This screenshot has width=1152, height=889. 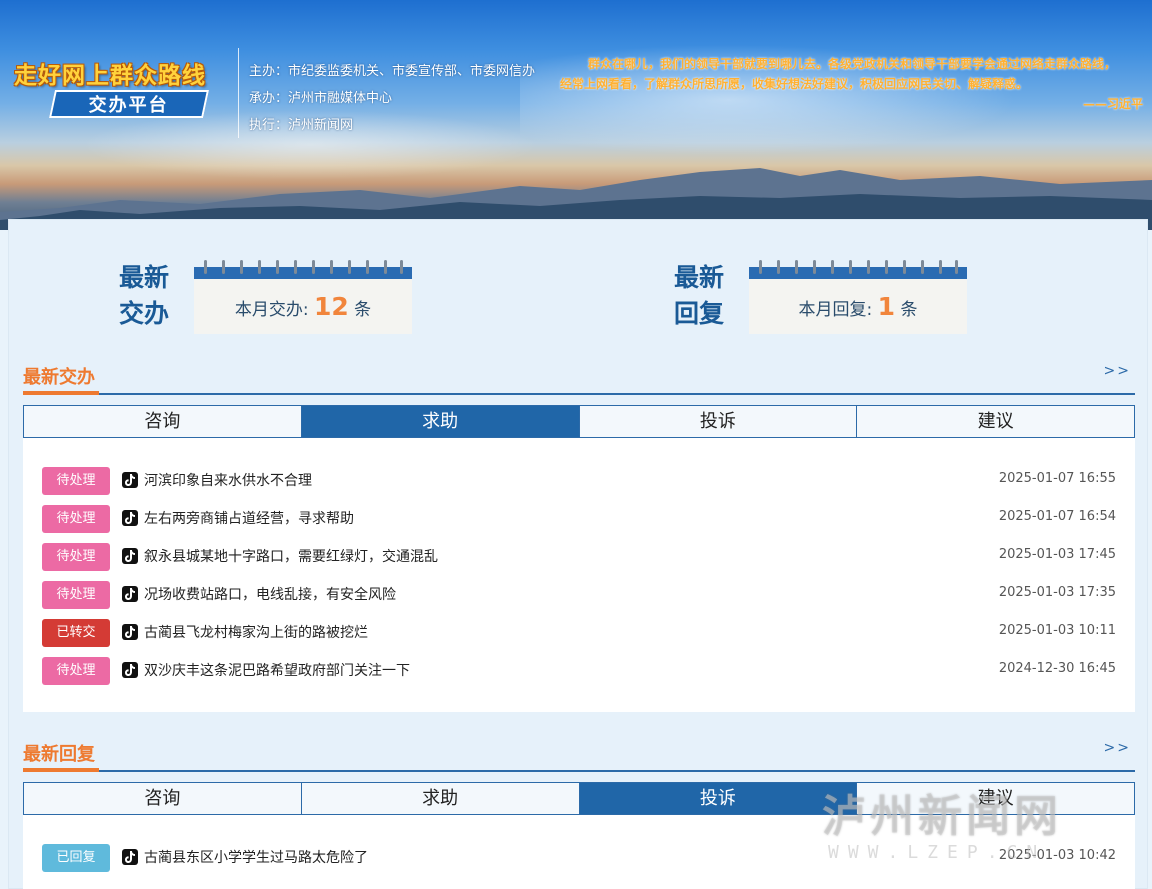 I want to click on item-title: 叙永县城某地十字路口，需要红绿灯，交通混乱, so click(x=291, y=556).